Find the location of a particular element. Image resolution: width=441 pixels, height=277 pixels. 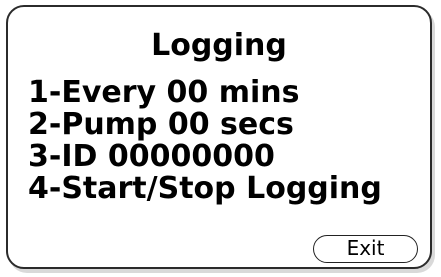

exit-button: Exit is located at coordinates (365, 249).